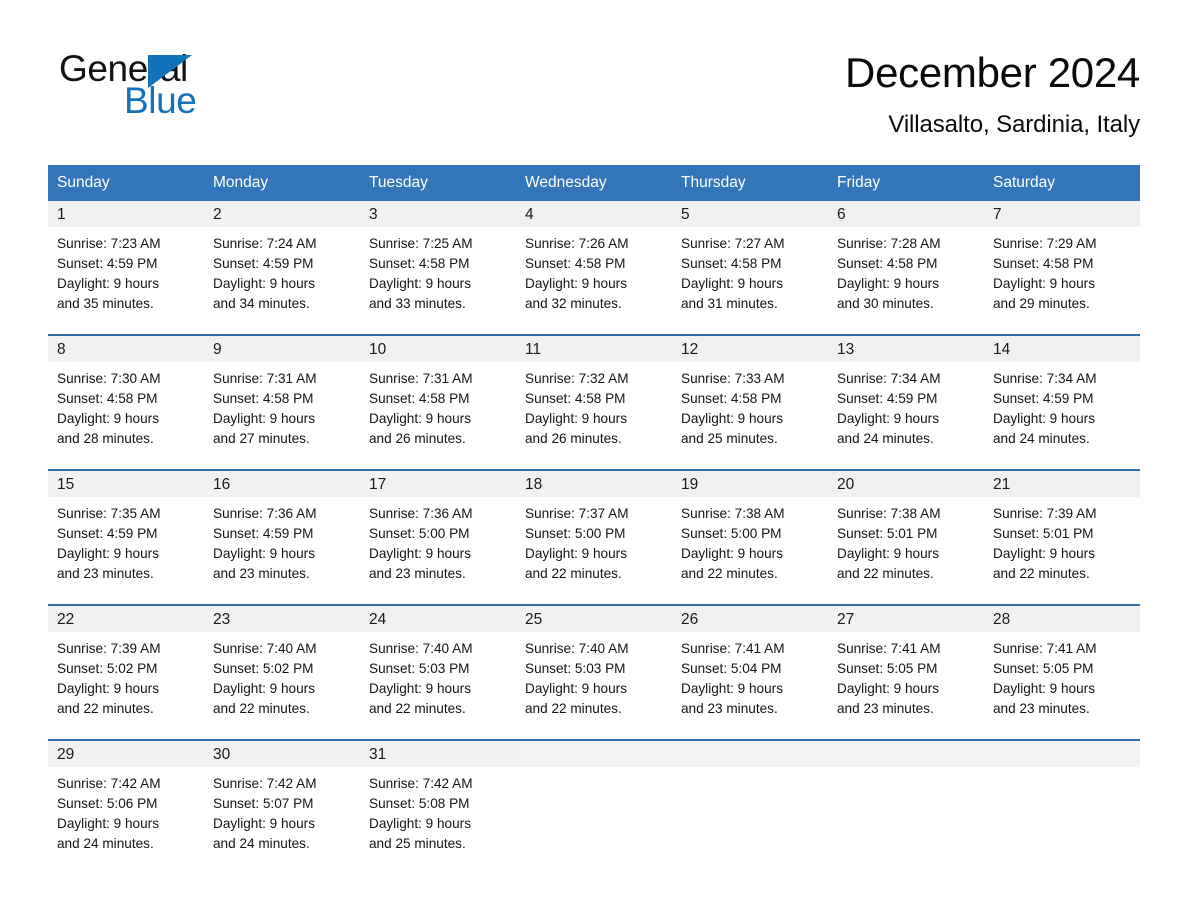  What do you see at coordinates (105, 303) in the screenshot?
I see `daylight-text-line2: and 35 minutes.` at bounding box center [105, 303].